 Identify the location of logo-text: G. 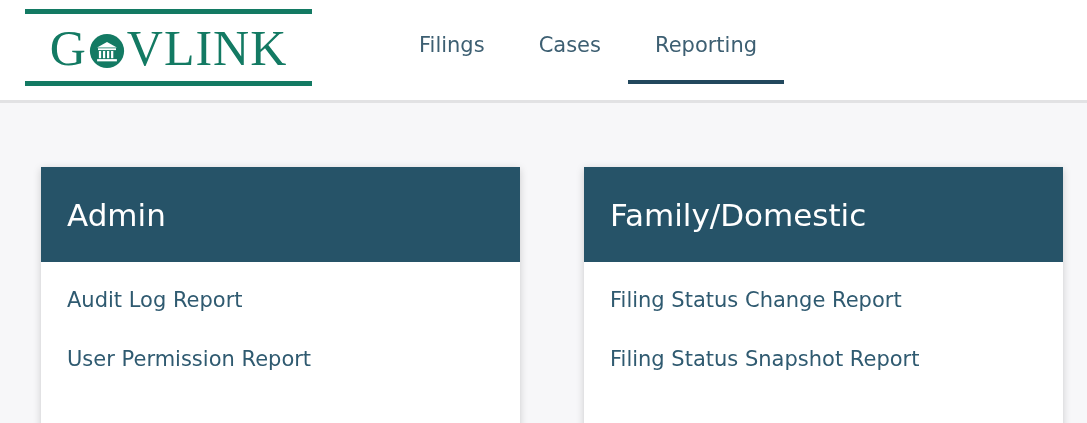
(68, 47).